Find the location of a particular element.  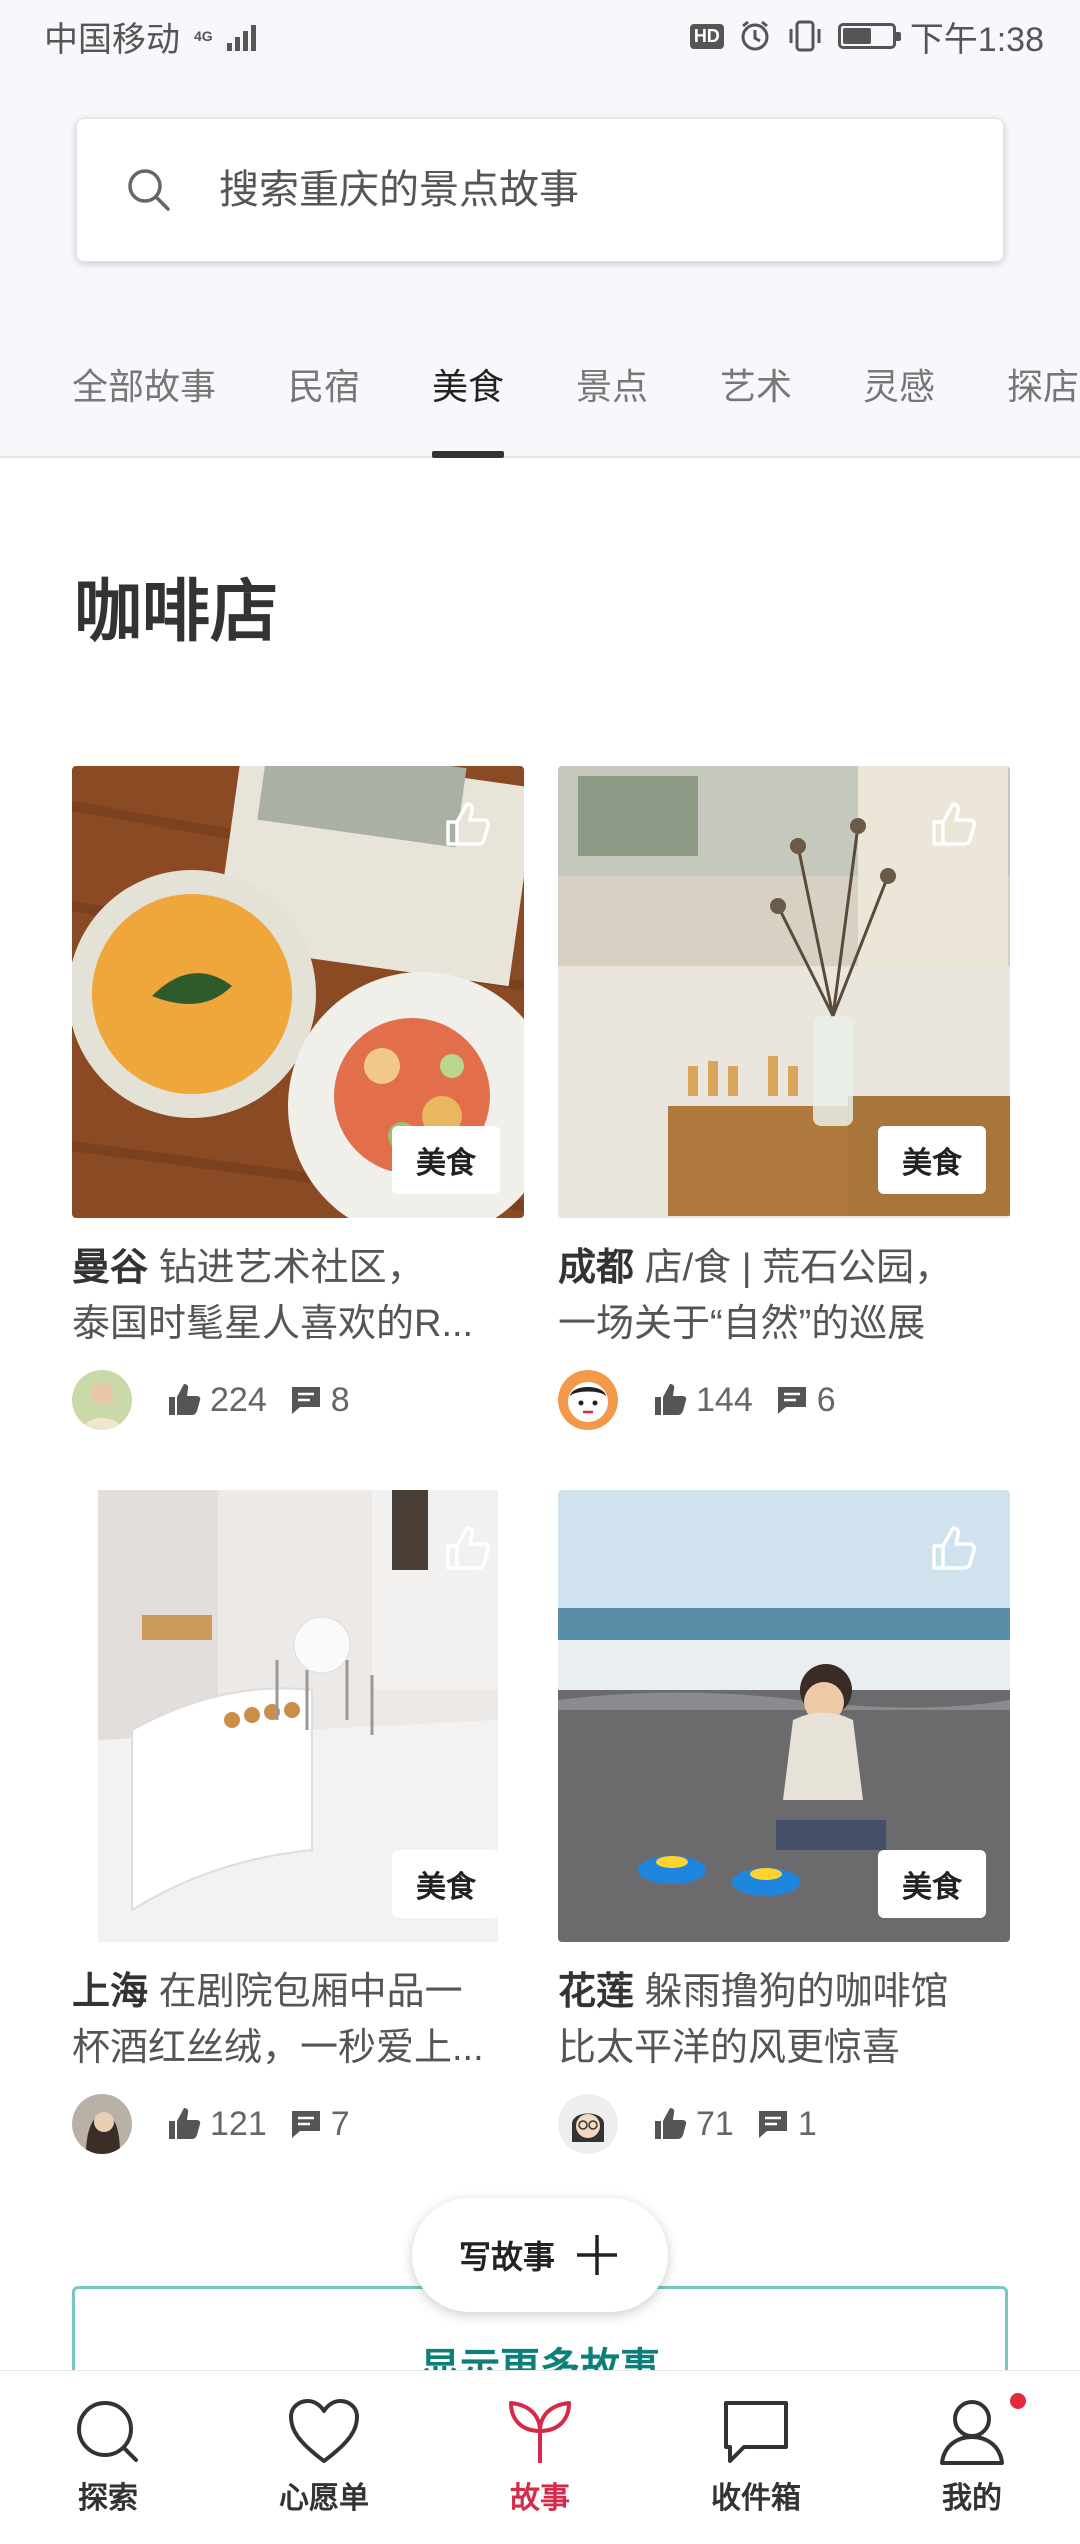

tab-art: 艺术 is located at coordinates (756, 408).